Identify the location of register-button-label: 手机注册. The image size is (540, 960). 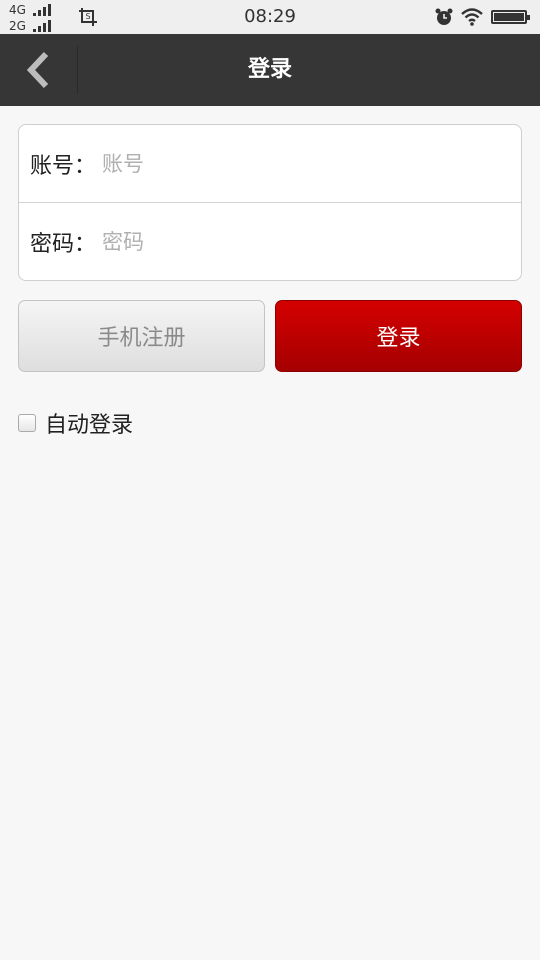
(141, 338).